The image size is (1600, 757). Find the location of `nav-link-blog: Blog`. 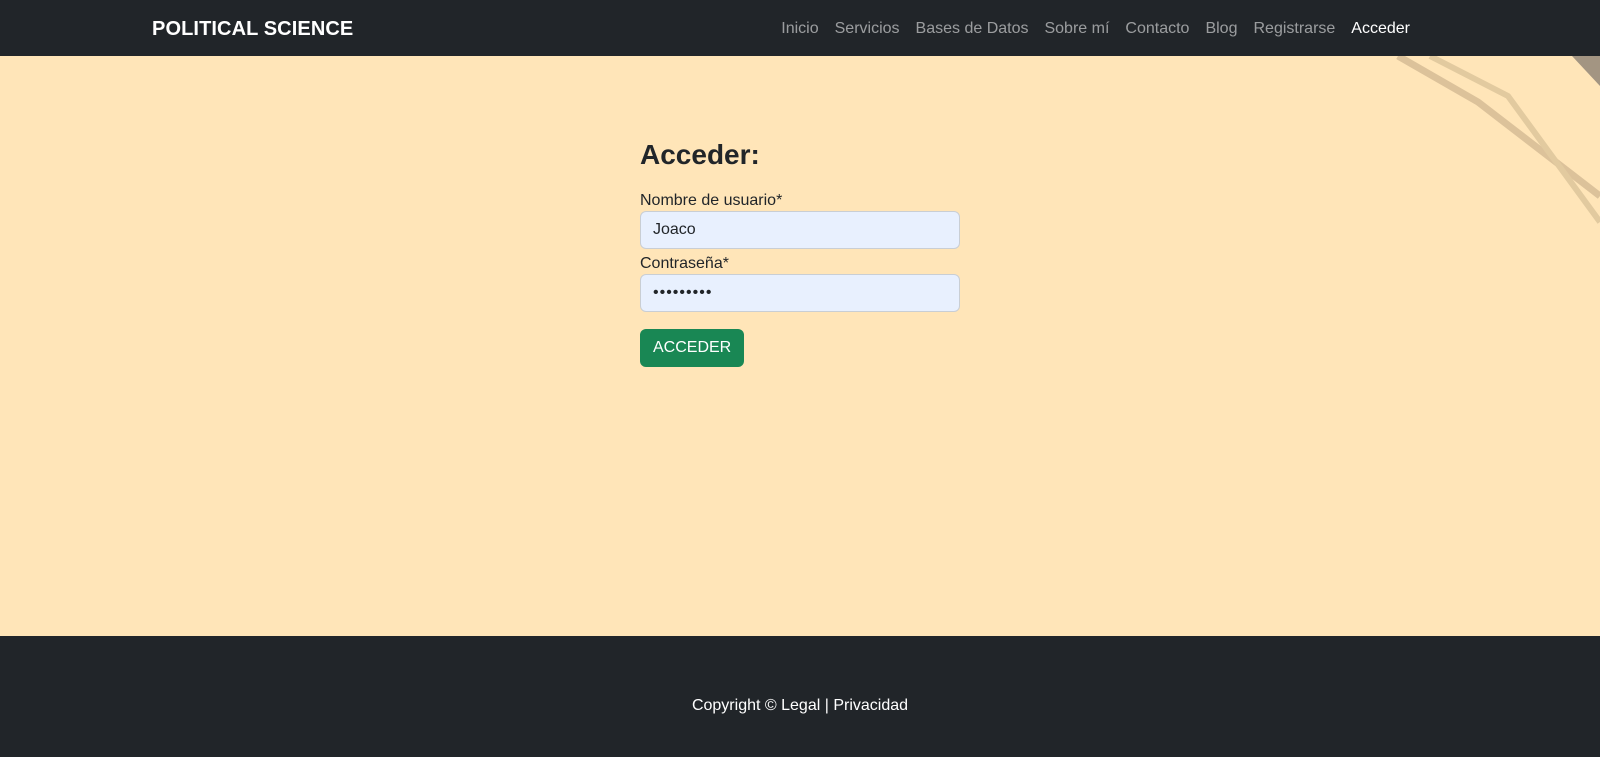

nav-link-blog: Blog is located at coordinates (1221, 29).